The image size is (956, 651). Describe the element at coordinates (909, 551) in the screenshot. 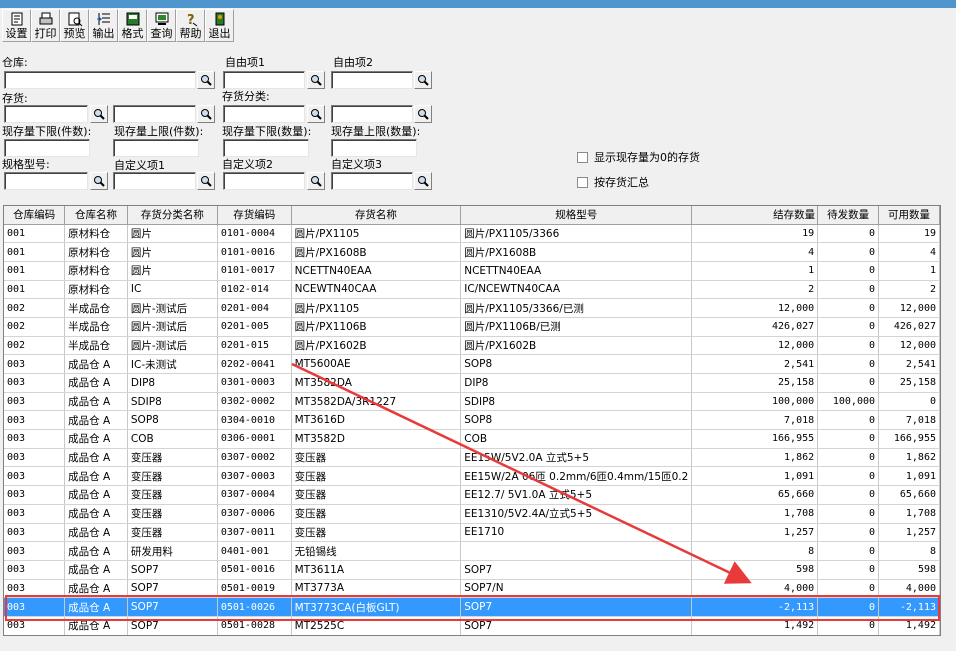

I see `table-cell: 8` at that location.